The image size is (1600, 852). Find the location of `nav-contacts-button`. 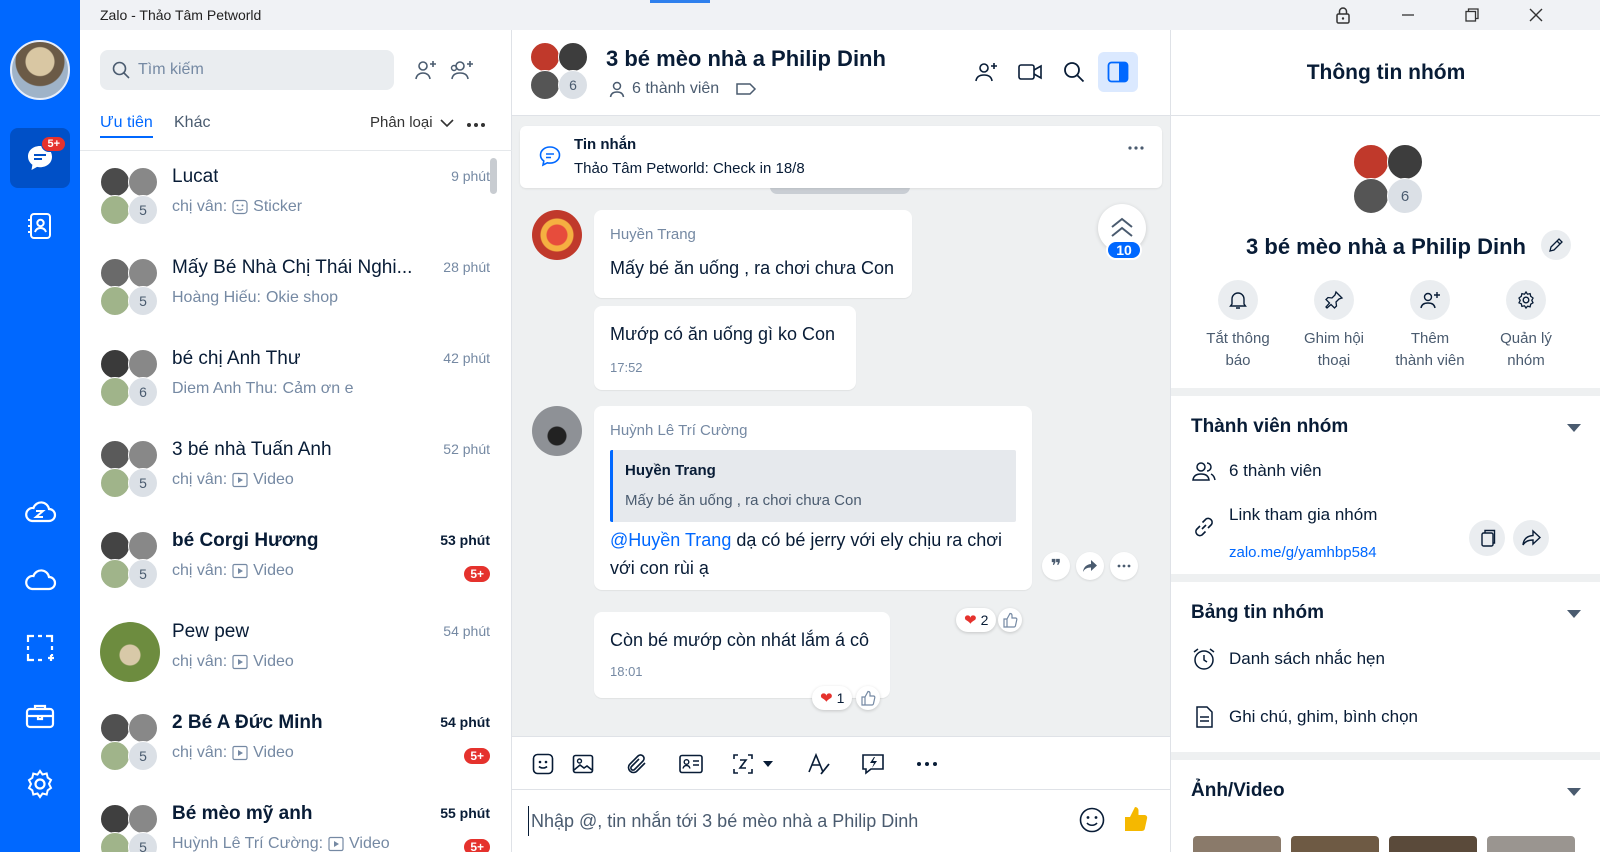

nav-contacts-button is located at coordinates (40, 226).